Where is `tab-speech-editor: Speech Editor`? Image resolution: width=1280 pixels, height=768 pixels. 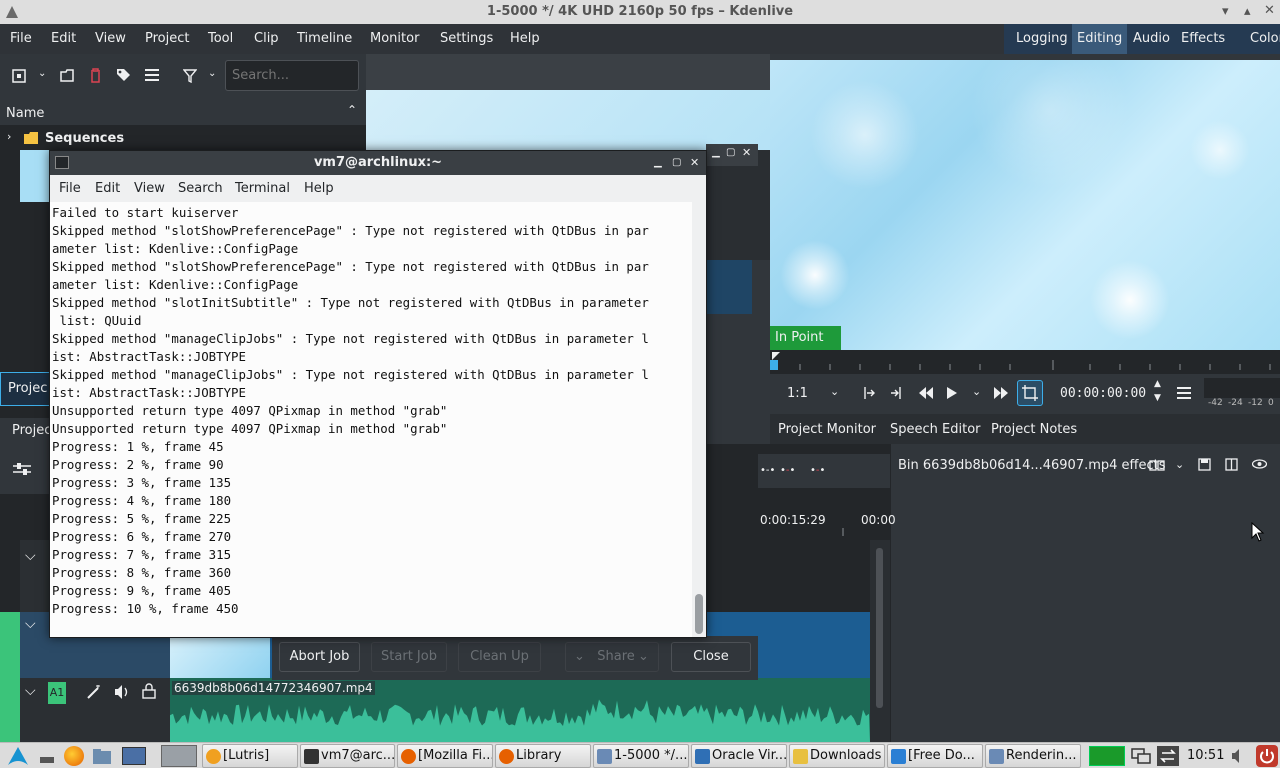
tab-speech-editor: Speech Editor is located at coordinates (935, 429).